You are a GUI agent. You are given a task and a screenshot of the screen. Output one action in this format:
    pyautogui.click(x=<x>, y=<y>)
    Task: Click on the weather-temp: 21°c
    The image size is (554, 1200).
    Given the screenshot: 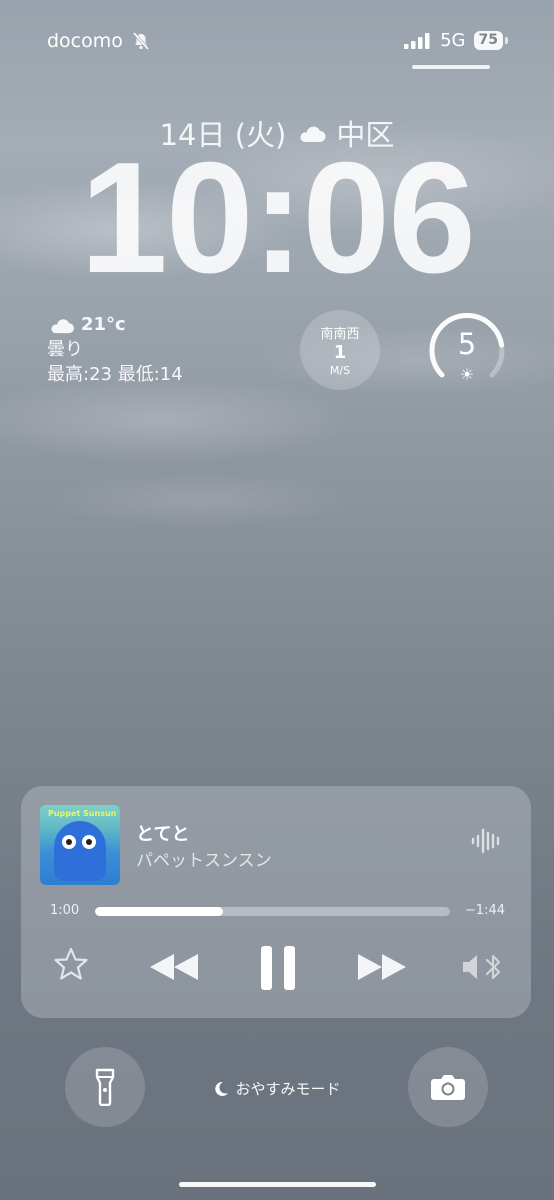 What is the action you would take?
    pyautogui.click(x=103, y=324)
    